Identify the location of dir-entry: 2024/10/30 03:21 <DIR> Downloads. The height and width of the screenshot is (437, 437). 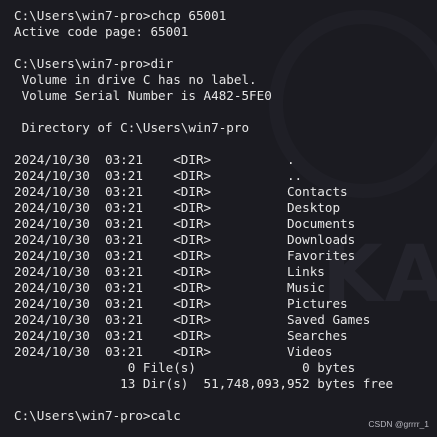
(185, 239).